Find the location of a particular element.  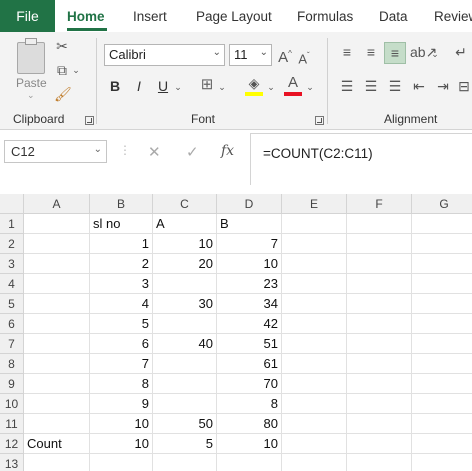

cell-b12: 10 is located at coordinates (121, 444).